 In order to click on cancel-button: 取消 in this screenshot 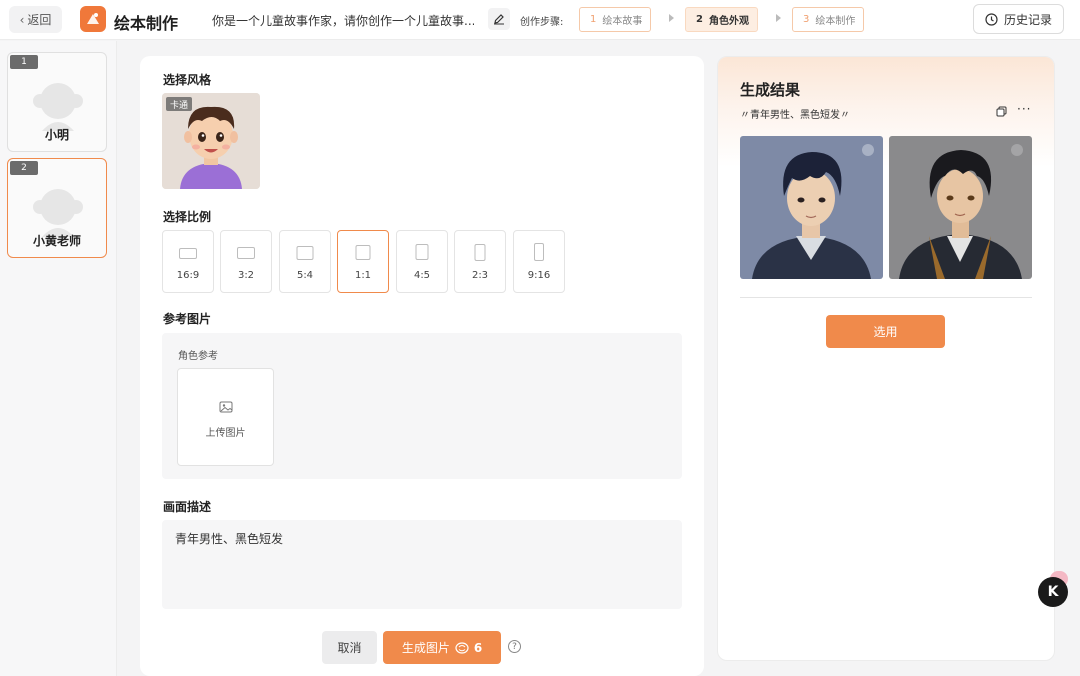, I will do `click(349, 647)`.